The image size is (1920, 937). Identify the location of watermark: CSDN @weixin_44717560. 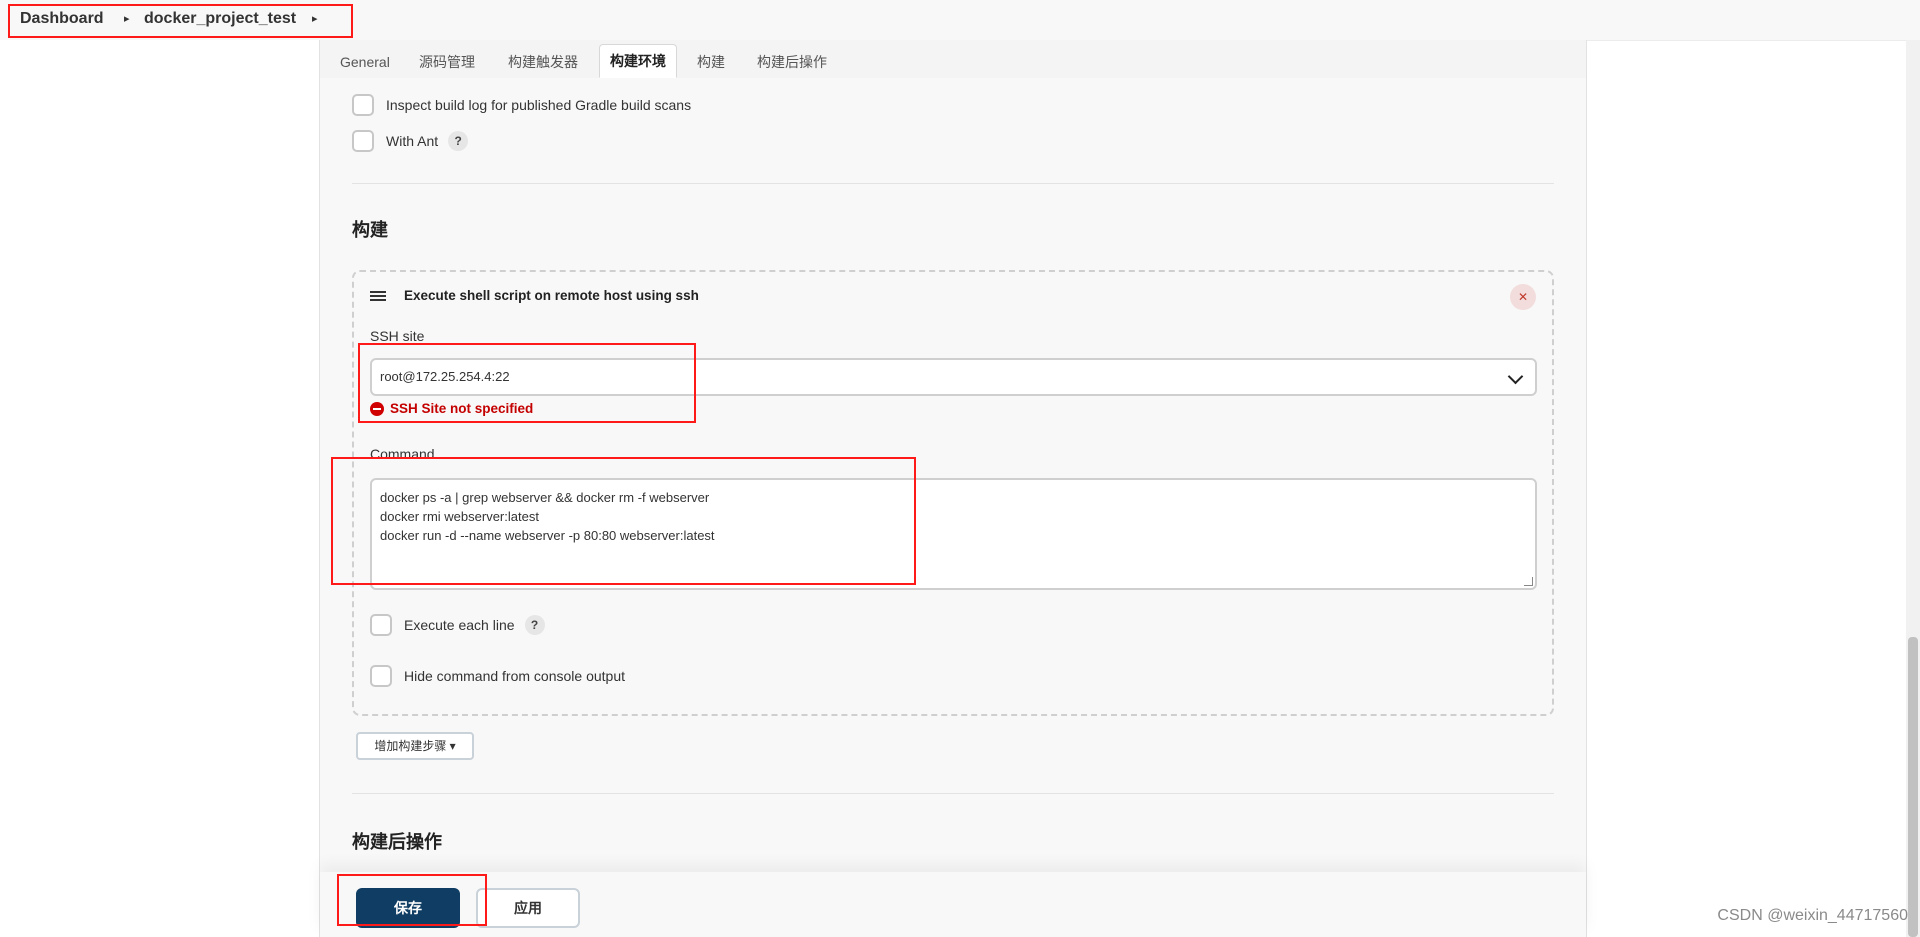
(1812, 915).